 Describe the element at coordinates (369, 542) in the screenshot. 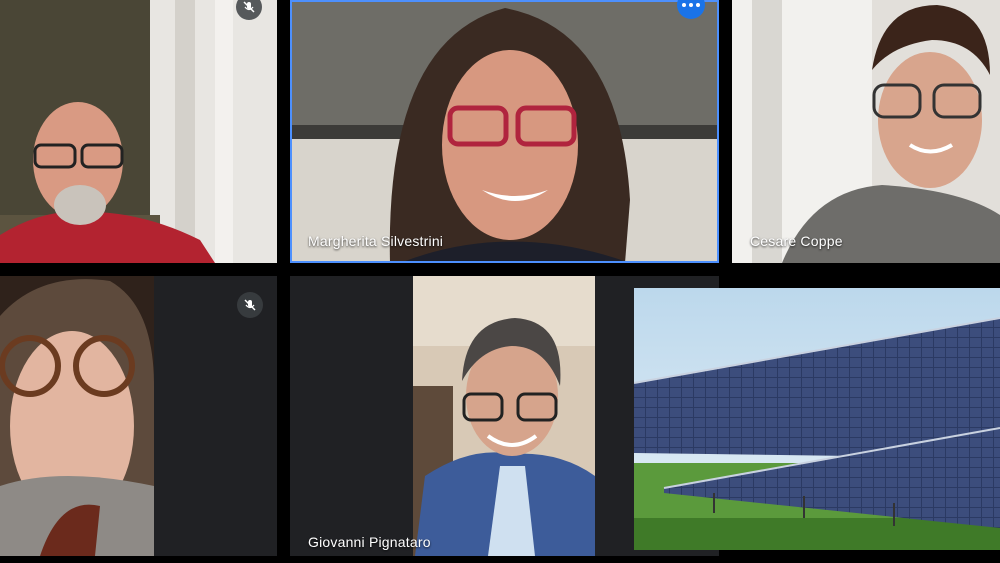

I see `participant-name-5: Giovanni Pignataro` at that location.